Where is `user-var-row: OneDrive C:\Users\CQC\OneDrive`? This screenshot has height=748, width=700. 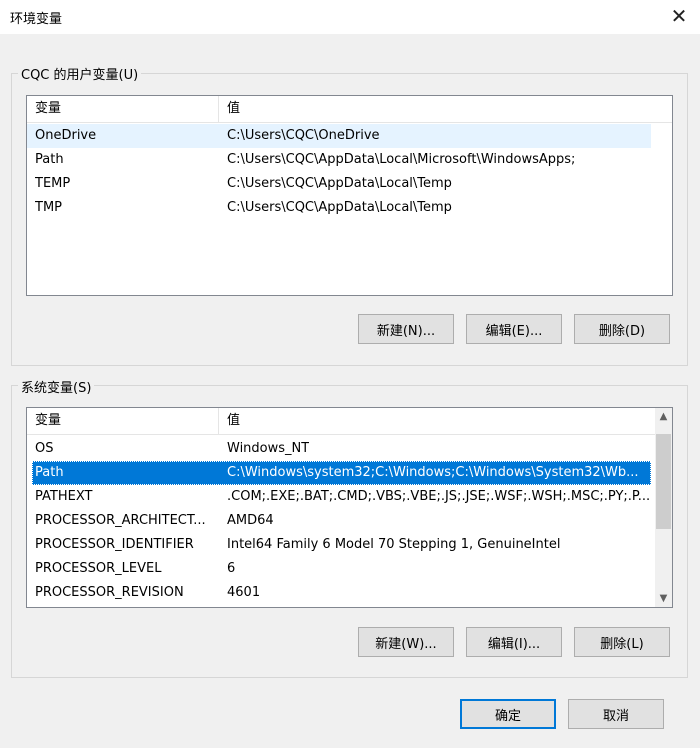
user-var-row: OneDrive C:\Users\CQC\OneDrive is located at coordinates (339, 136).